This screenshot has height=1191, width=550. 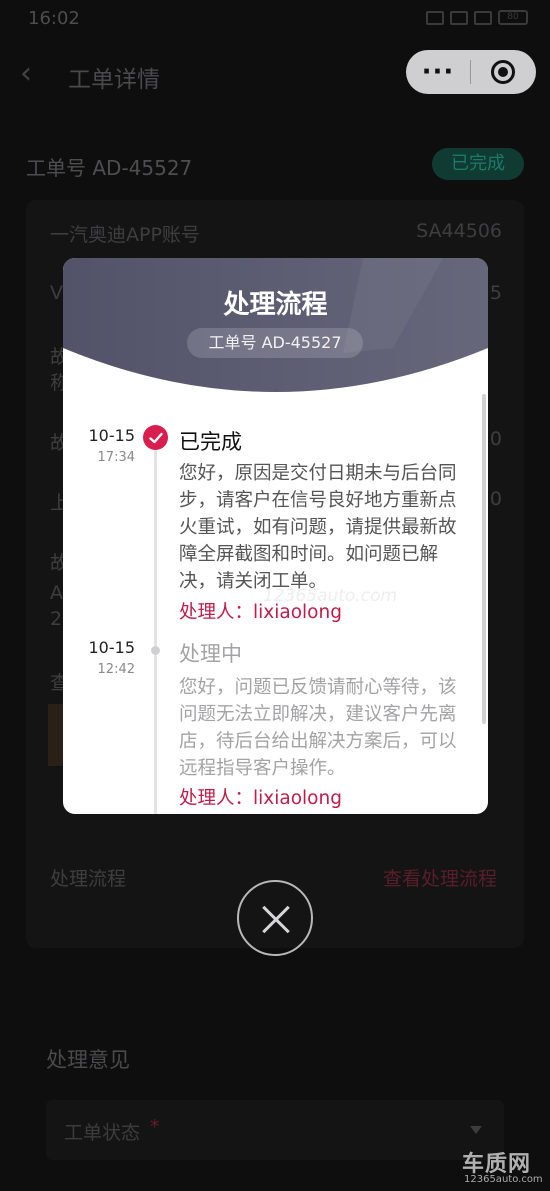 I want to click on status-icons: 80, so click(x=477, y=17).